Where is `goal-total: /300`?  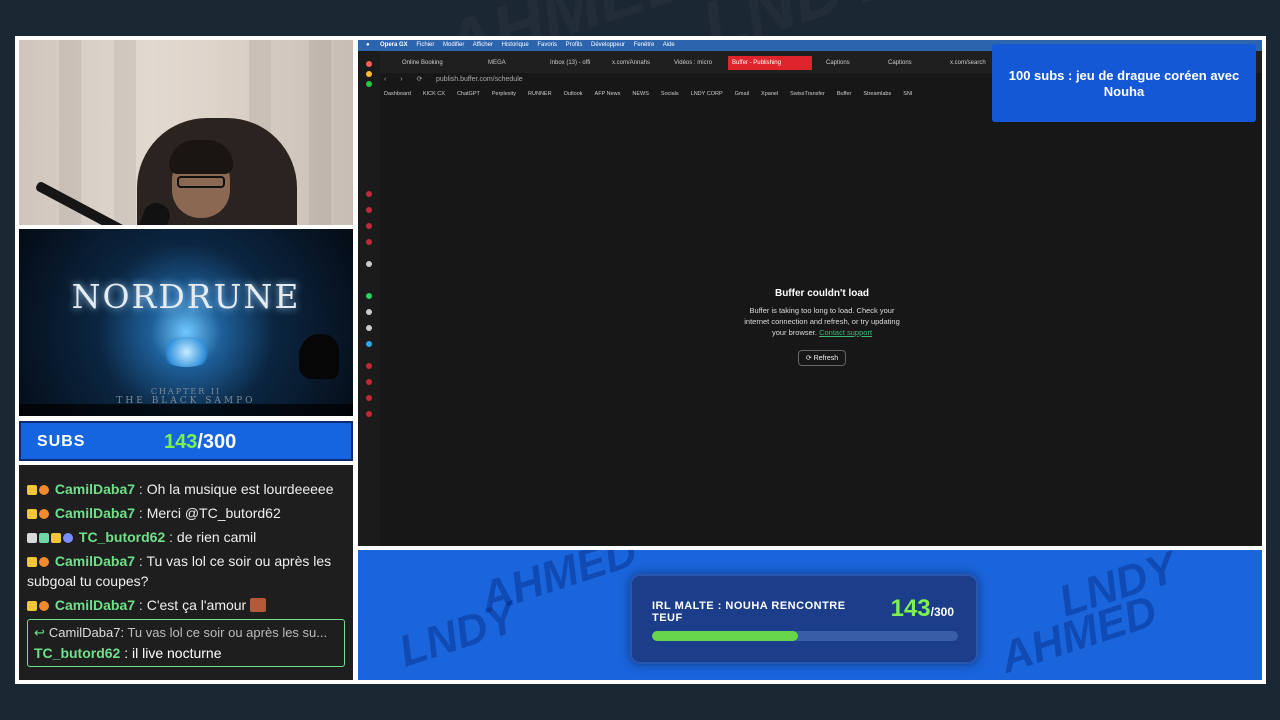 goal-total: /300 is located at coordinates (942, 612).